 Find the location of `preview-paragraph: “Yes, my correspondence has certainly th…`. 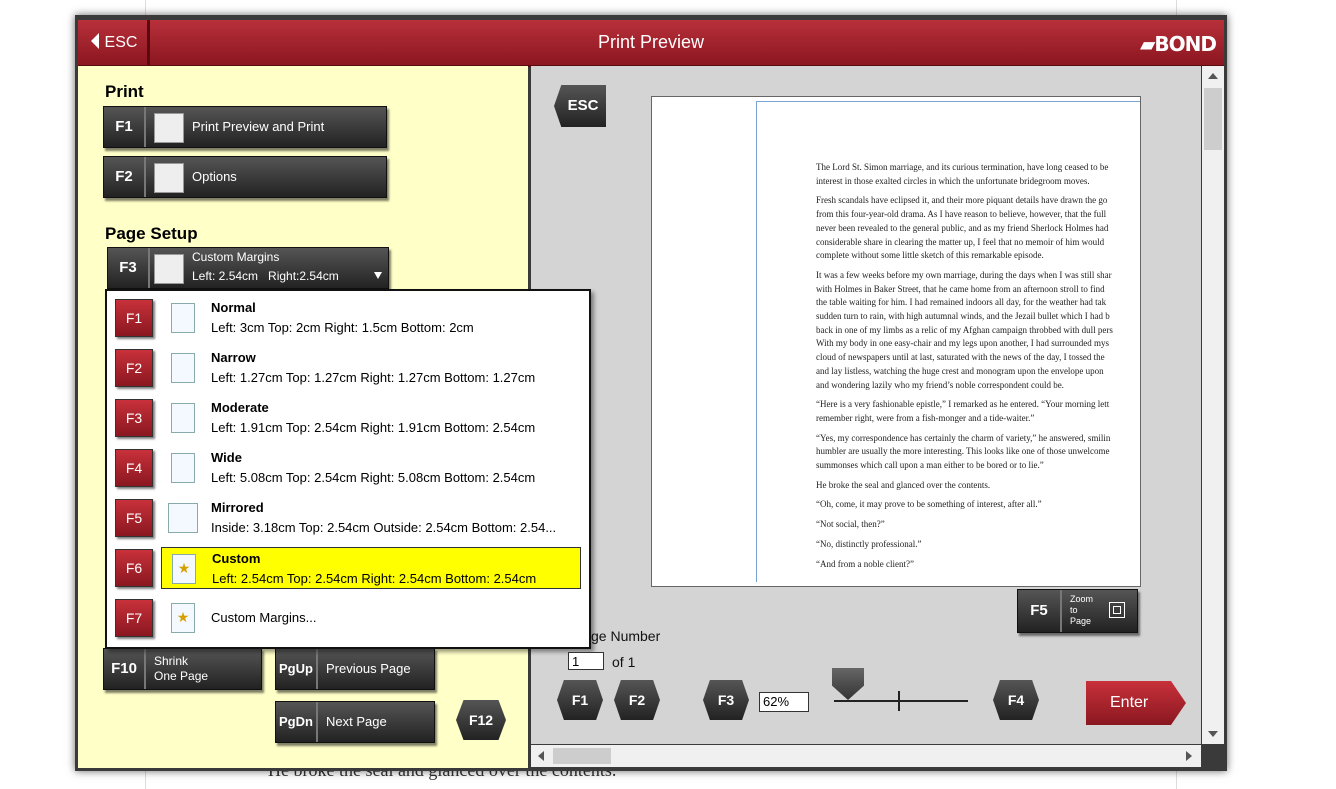

preview-paragraph: “Yes, my correspondence has certainly th… is located at coordinates (963, 451).